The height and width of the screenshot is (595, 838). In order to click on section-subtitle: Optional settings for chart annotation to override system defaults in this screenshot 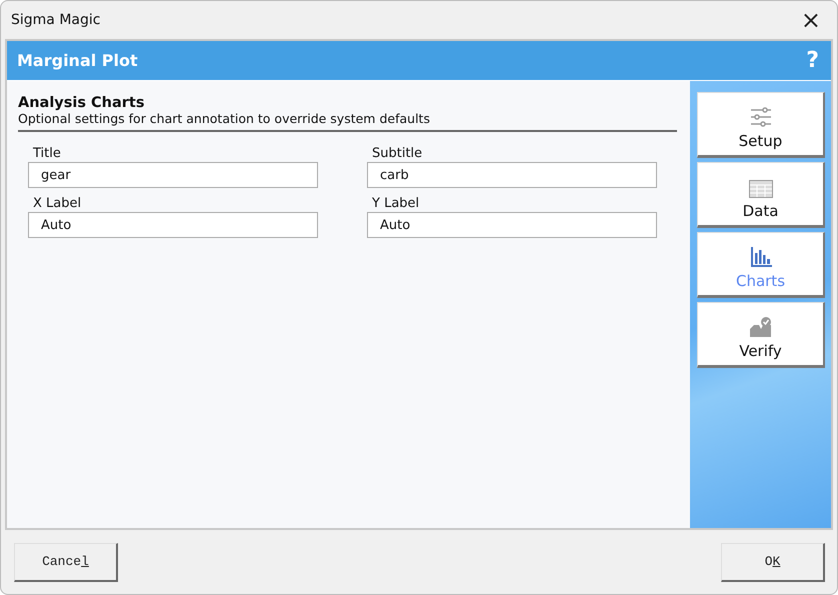, I will do `click(347, 121)`.